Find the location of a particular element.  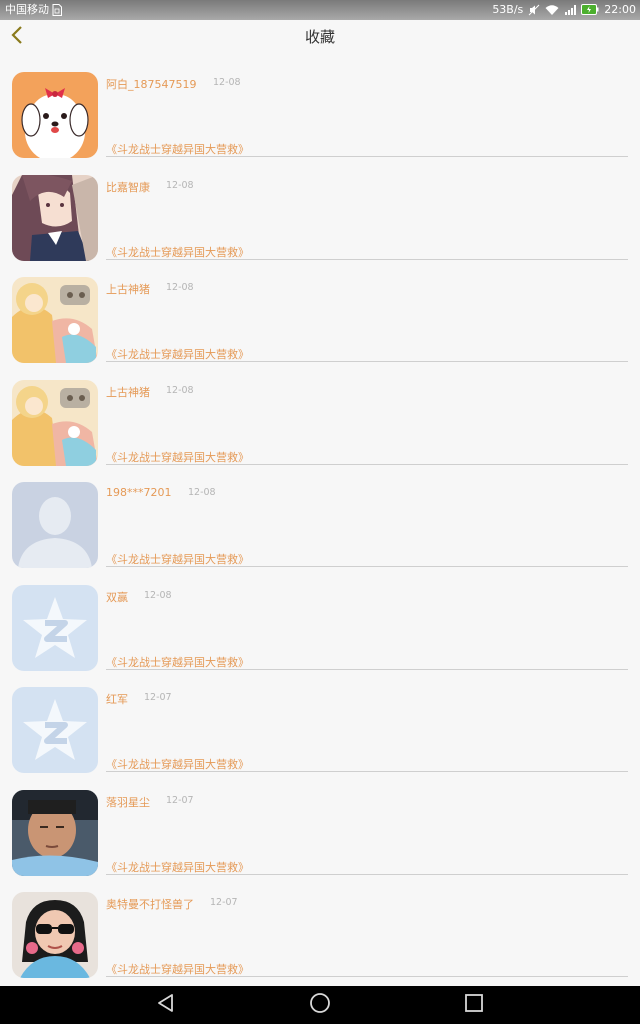

list-item: 198***7201 12-08 《斗龙战士穿越异国大营救》 is located at coordinates (320, 516).